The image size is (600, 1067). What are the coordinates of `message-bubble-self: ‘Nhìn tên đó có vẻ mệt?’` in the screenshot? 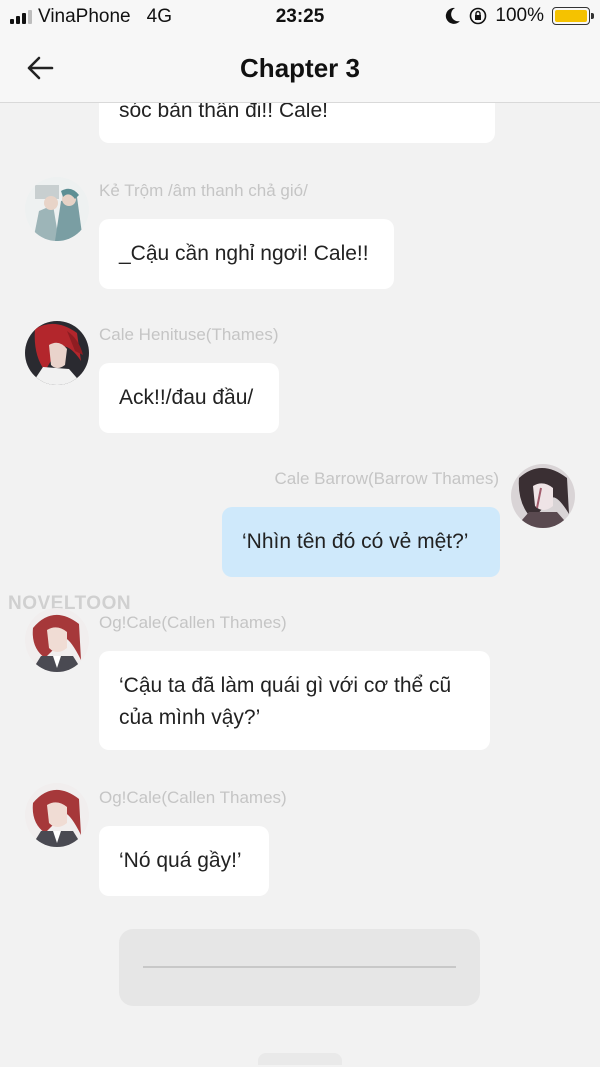 It's located at (361, 542).